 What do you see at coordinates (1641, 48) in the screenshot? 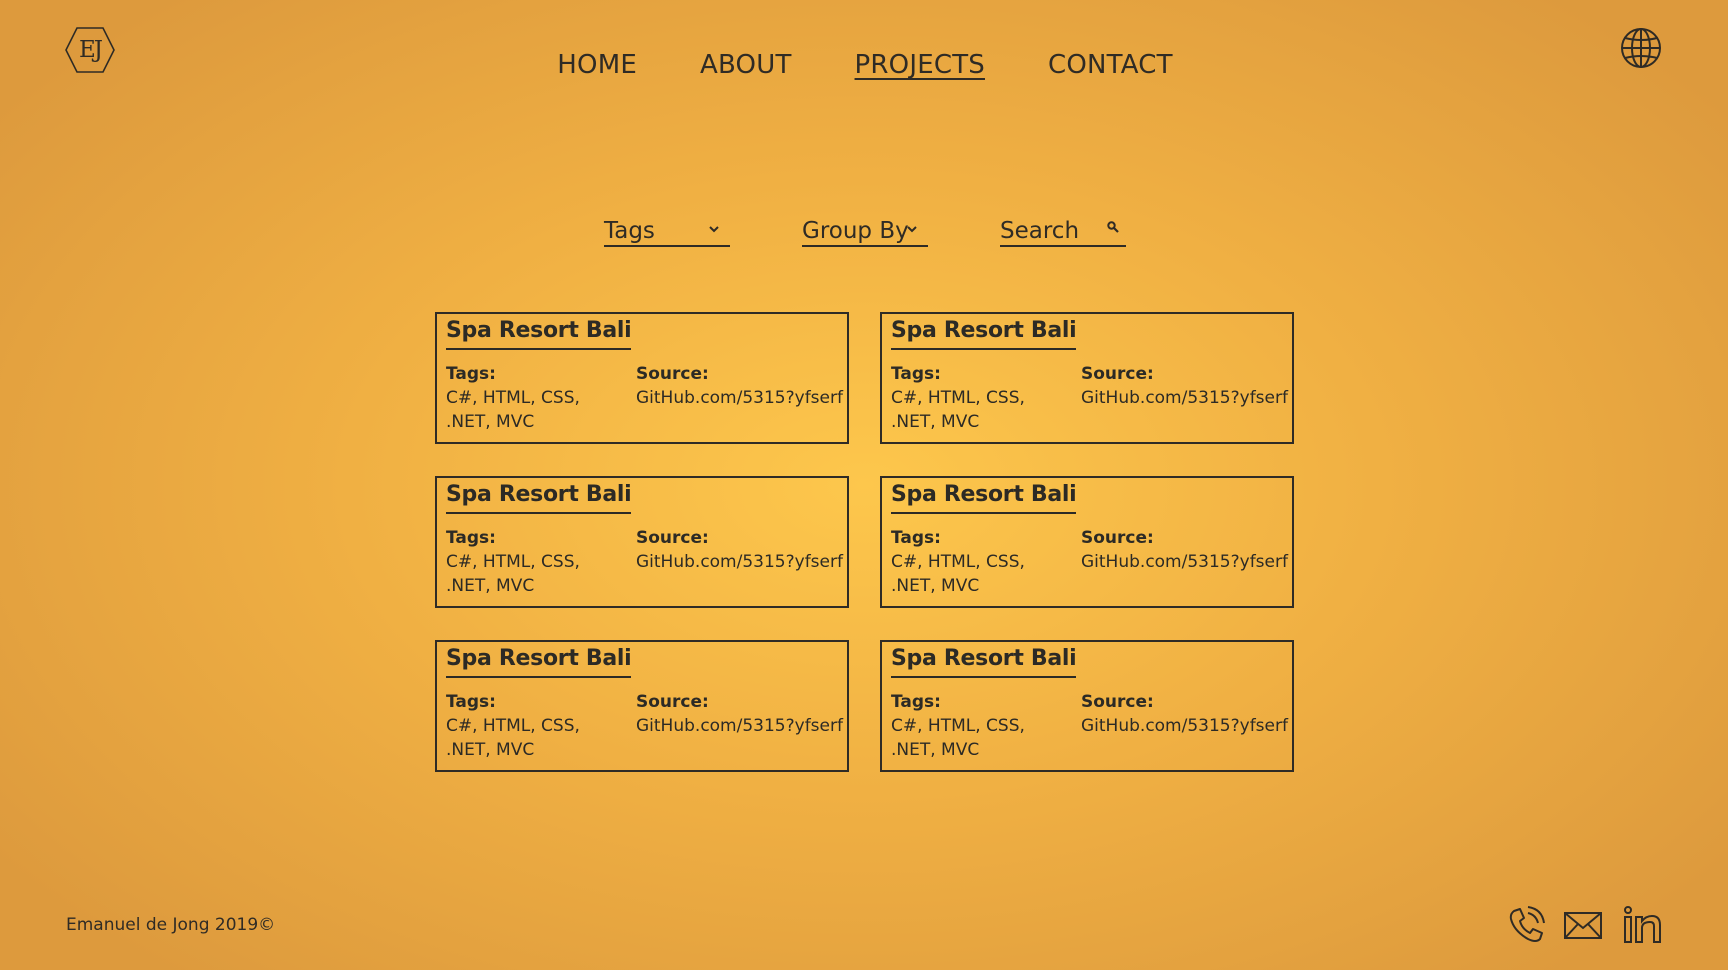
I see `globe-icon` at bounding box center [1641, 48].